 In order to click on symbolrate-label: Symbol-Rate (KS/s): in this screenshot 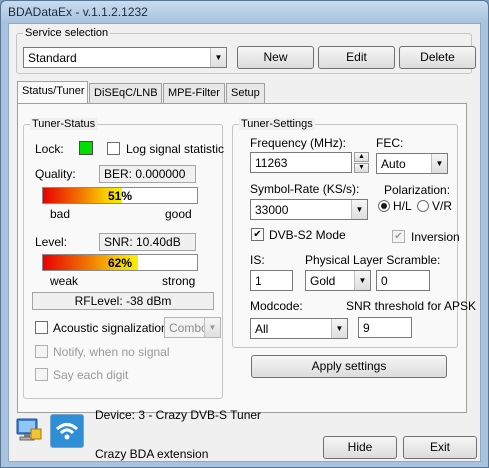, I will do `click(305, 189)`.